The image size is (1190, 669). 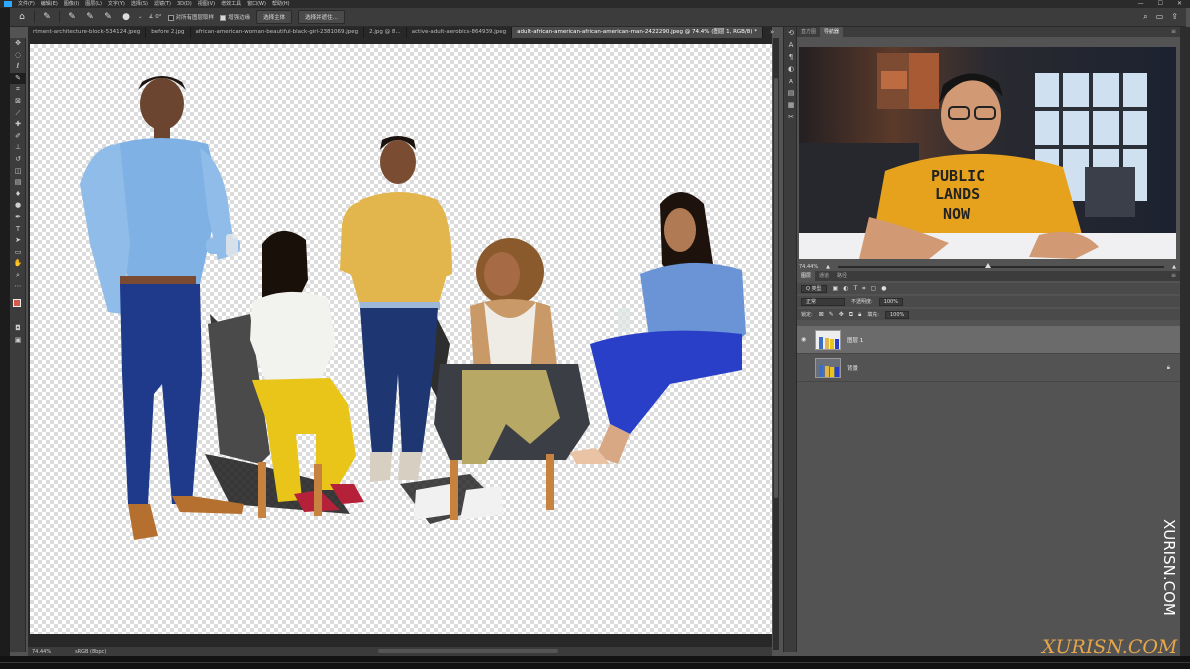 I want to click on layer-name: 图层 1, so click(x=855, y=340).